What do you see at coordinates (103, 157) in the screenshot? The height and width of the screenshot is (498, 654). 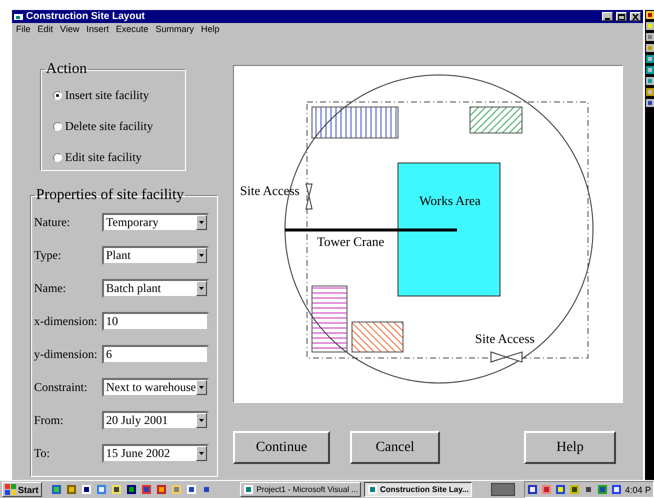 I see `radio-label: Edit site facility` at bounding box center [103, 157].